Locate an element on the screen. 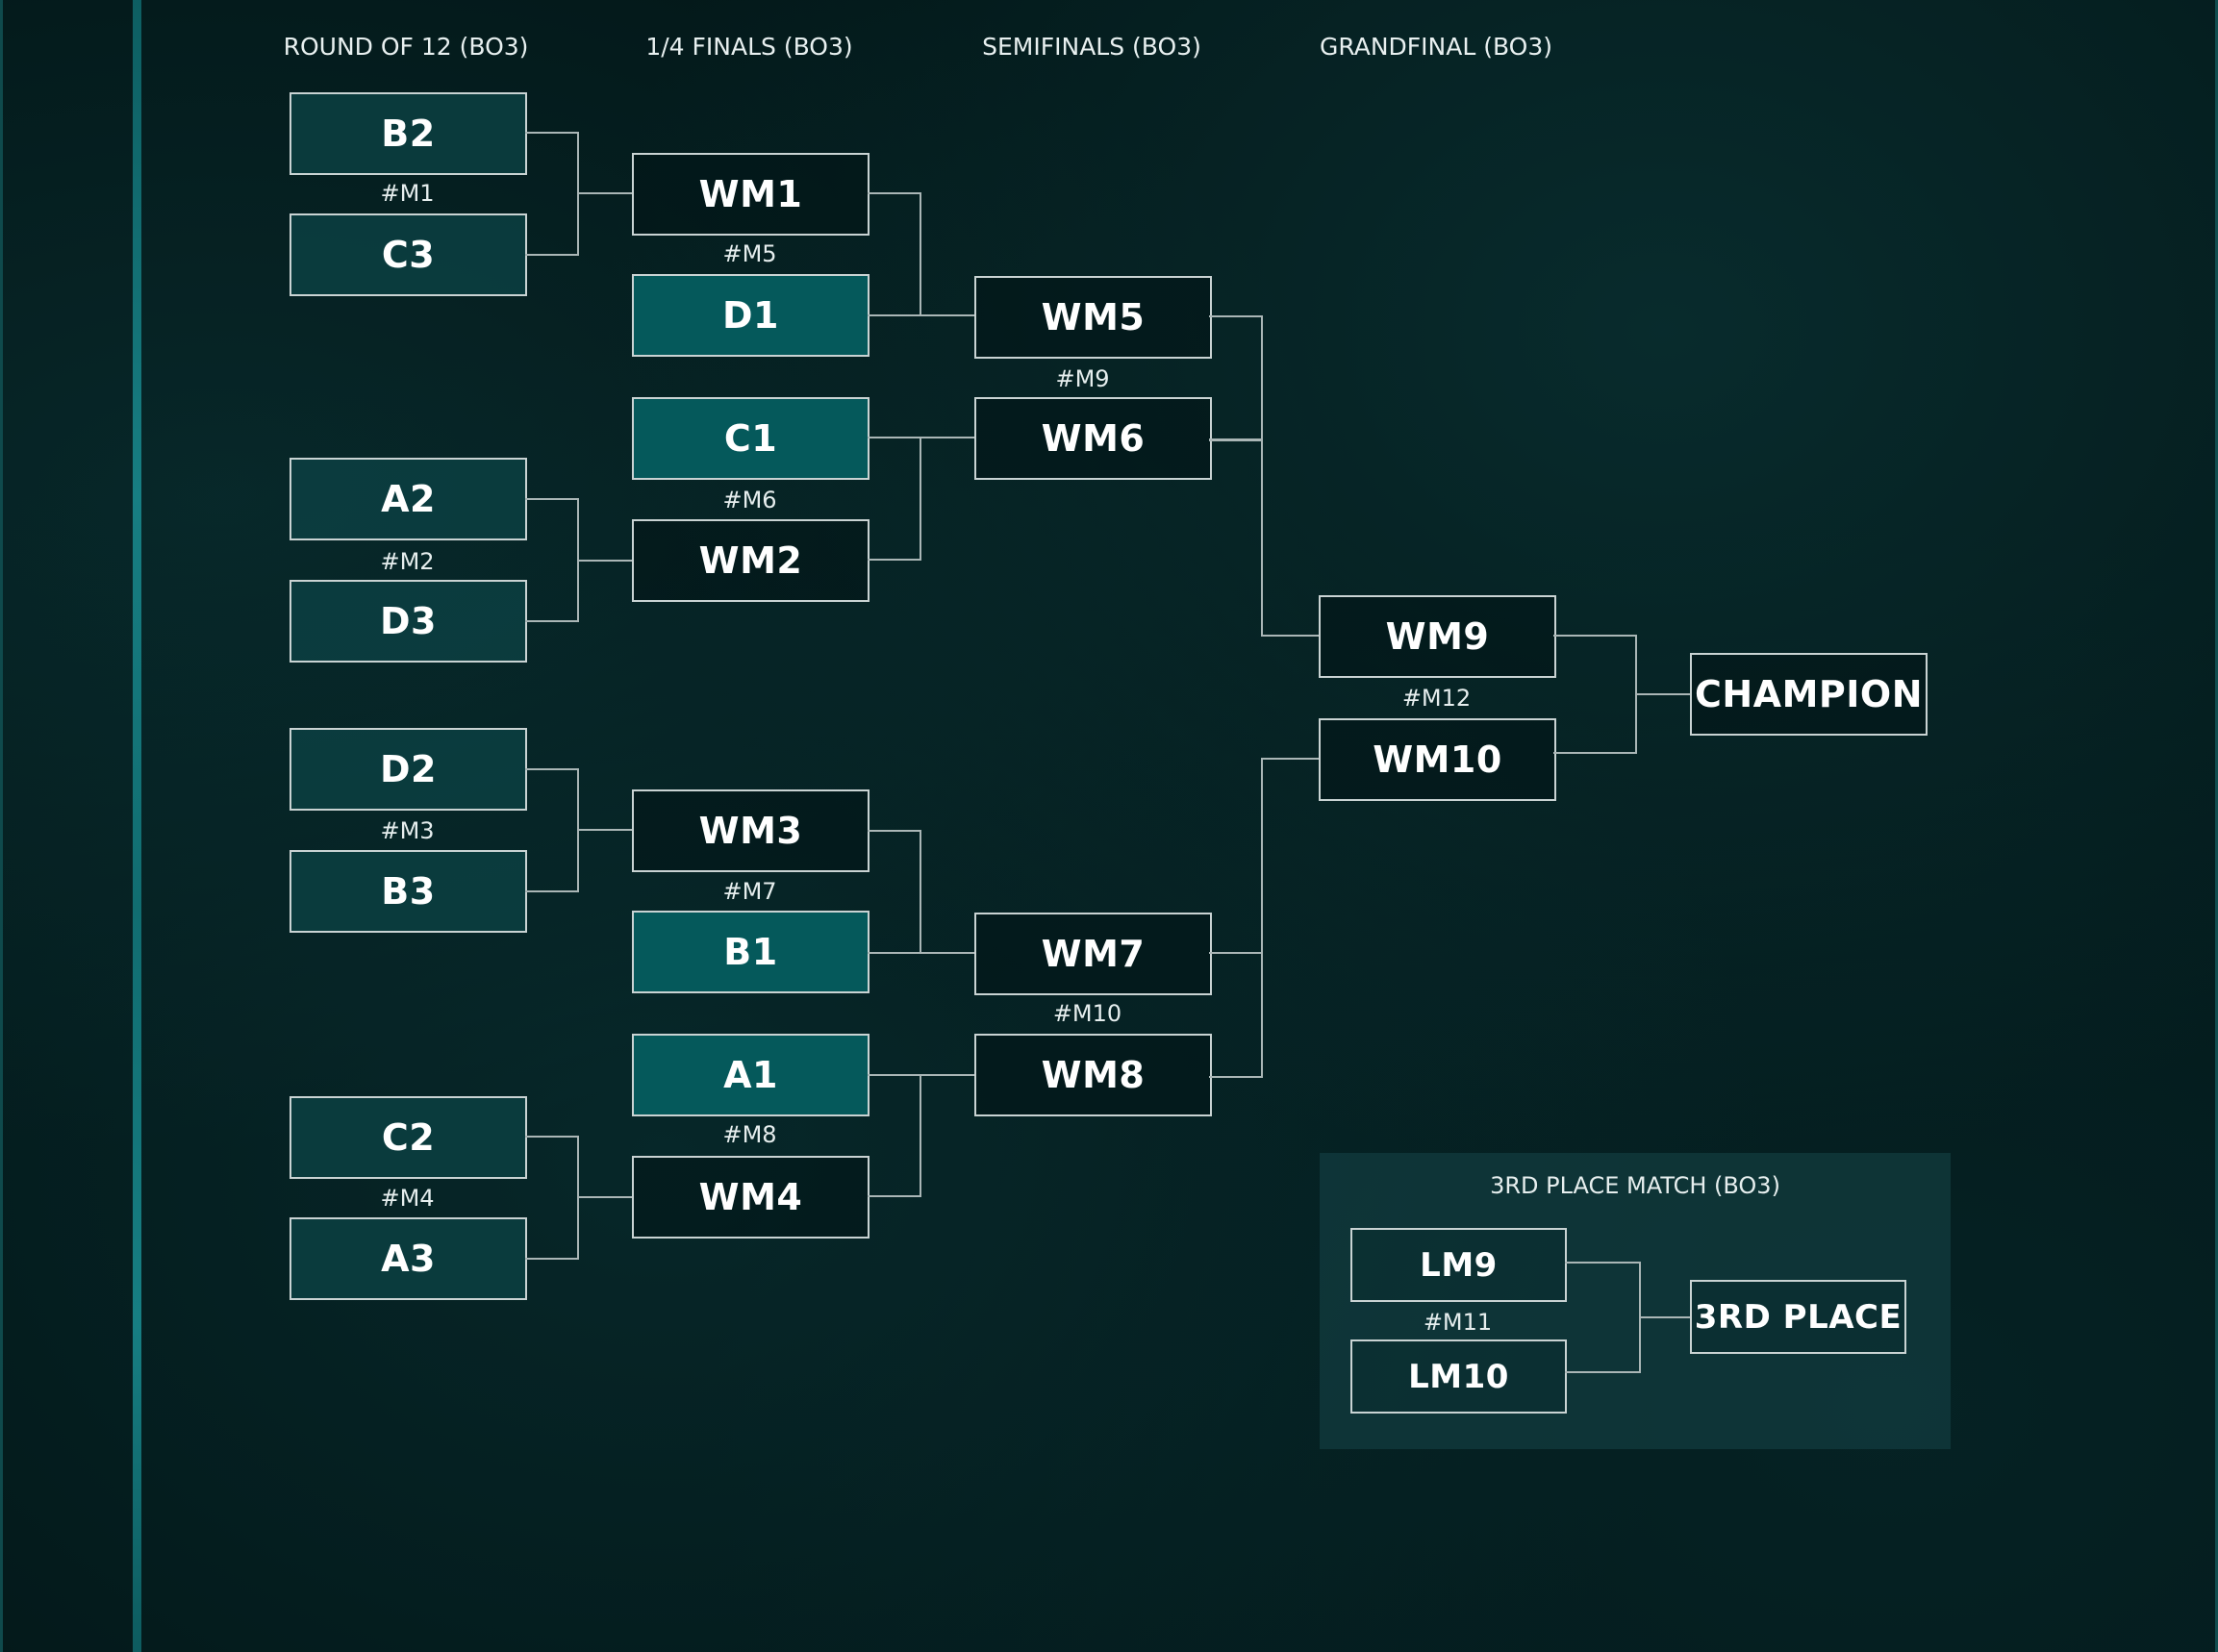 This screenshot has width=2218, height=1652. slot-m7-top: WM3 is located at coordinates (751, 831).